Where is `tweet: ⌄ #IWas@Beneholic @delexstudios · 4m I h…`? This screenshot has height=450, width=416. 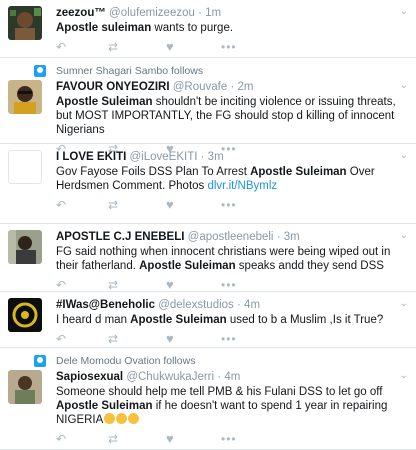 tweet: ⌄ #IWas@Beneholic @delexstudios · 4m I h… is located at coordinates (208, 320).